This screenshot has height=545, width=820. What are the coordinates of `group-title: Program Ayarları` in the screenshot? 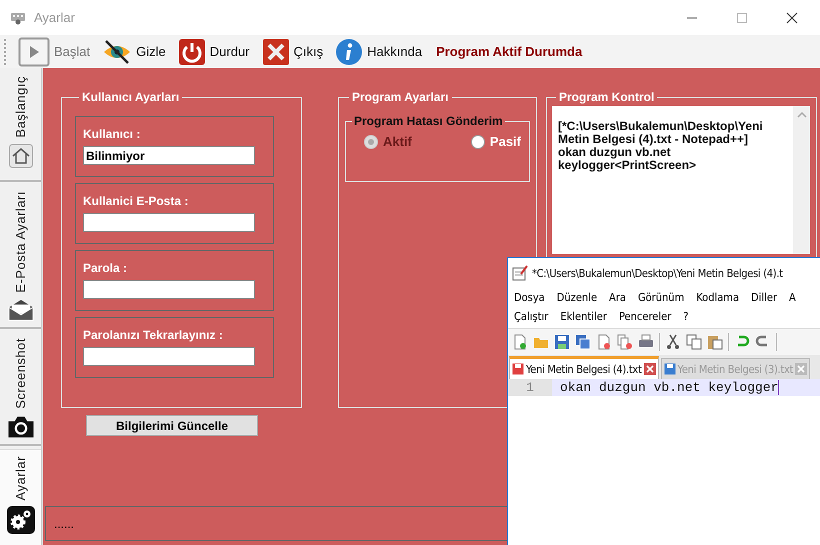 It's located at (400, 97).